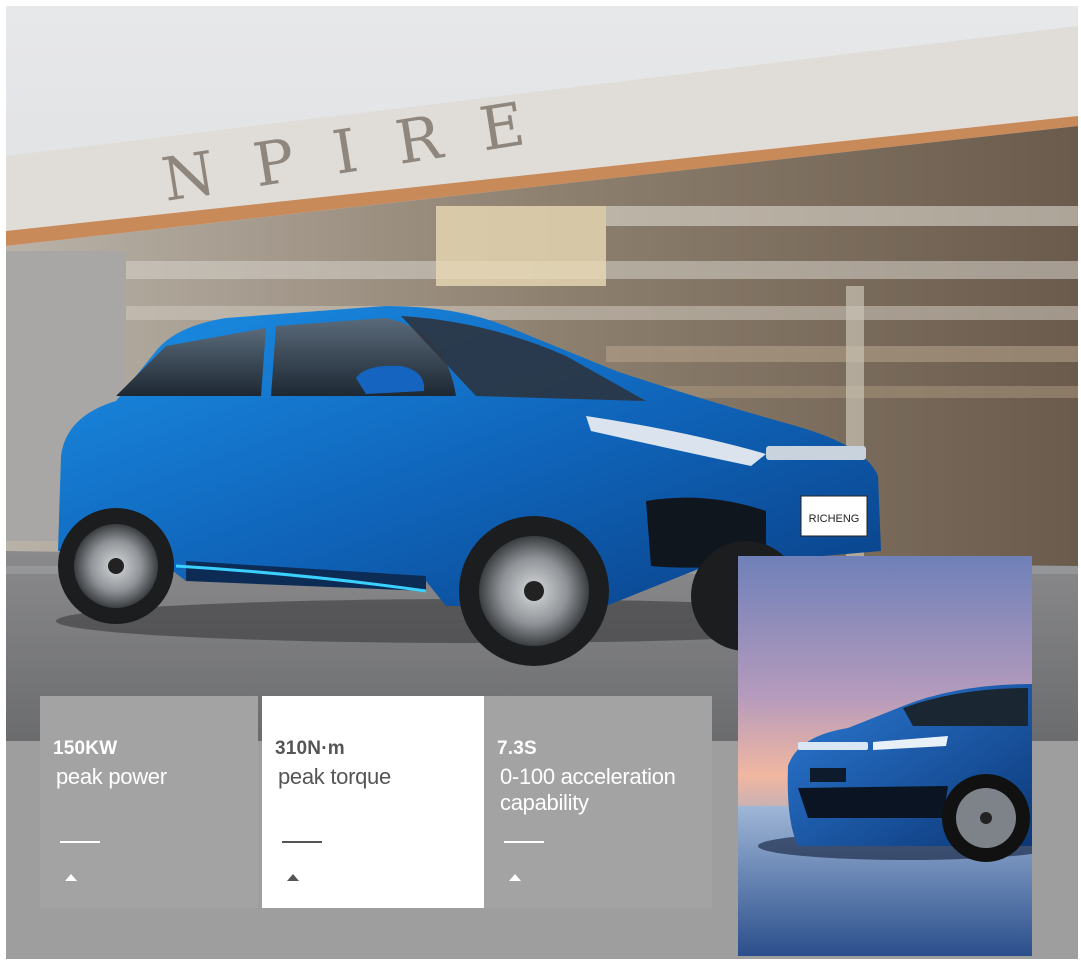 The image size is (1081, 962). Describe the element at coordinates (310, 748) in the screenshot. I see `spec-value: 310N·m` at that location.